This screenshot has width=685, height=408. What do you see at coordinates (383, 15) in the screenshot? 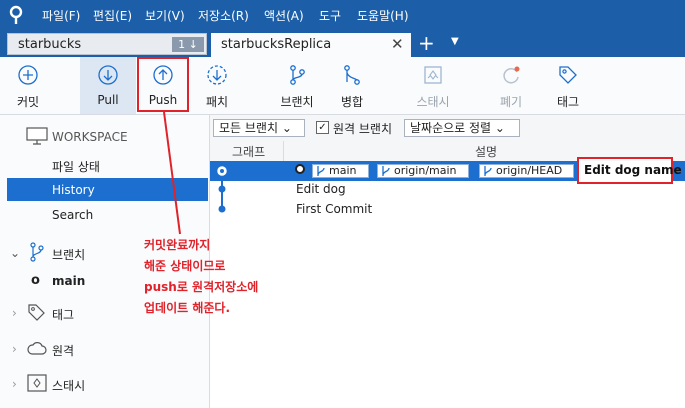
I see `menu-help: 도움말(H)` at bounding box center [383, 15].